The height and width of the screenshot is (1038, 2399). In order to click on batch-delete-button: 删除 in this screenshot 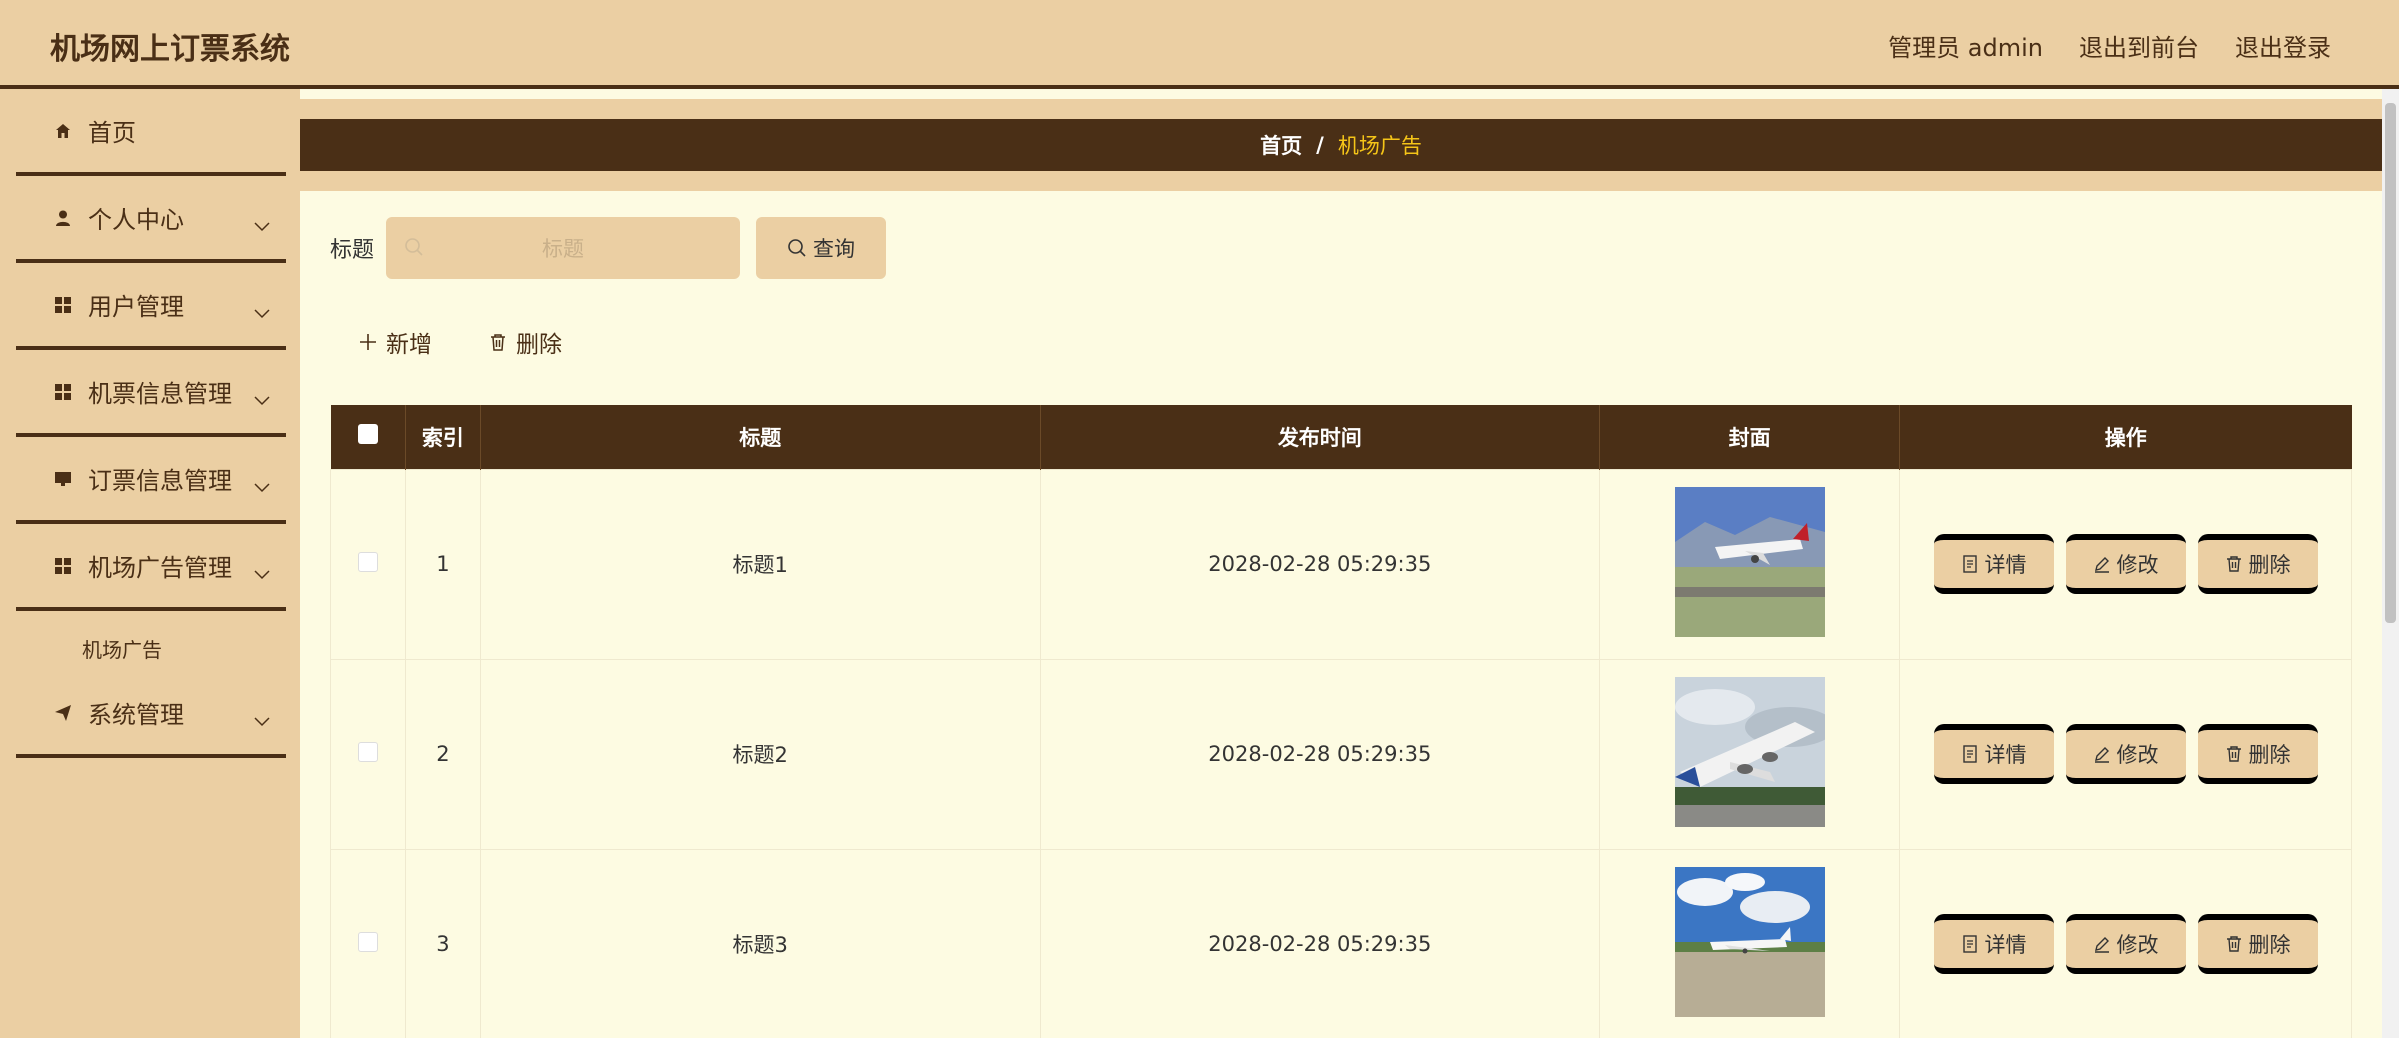, I will do `click(525, 342)`.